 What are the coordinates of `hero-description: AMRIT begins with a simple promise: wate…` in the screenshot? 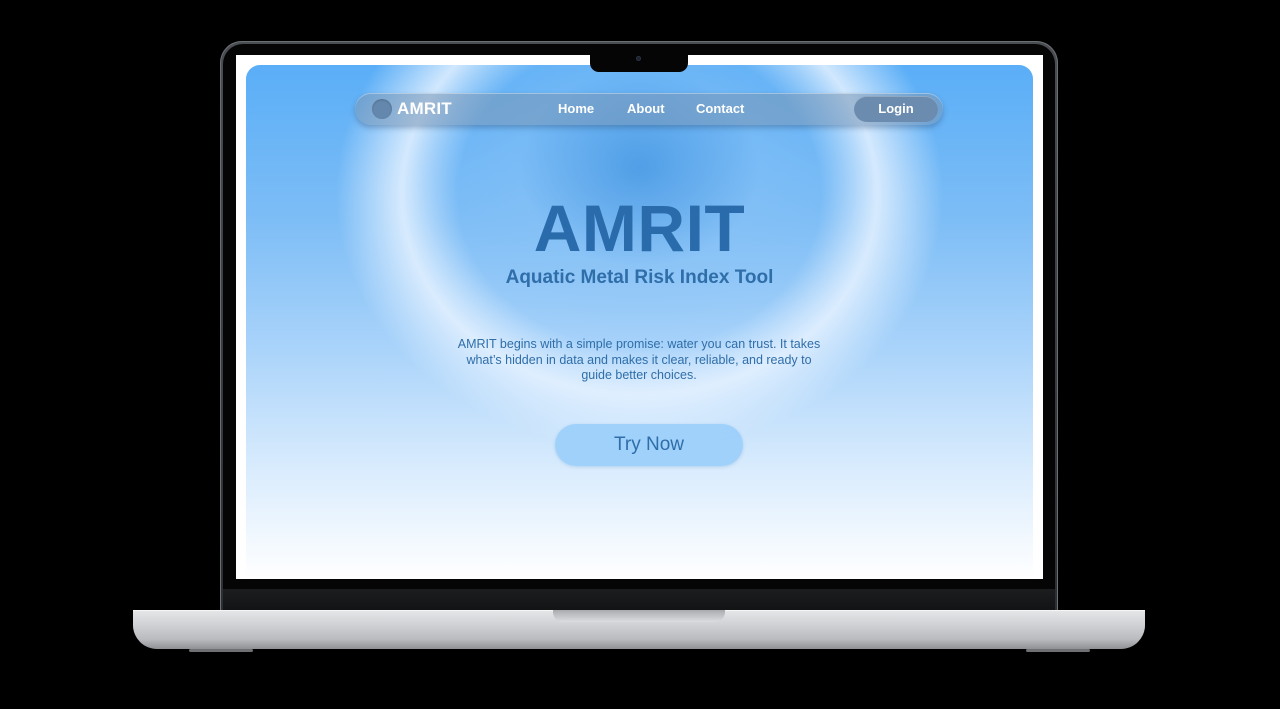 It's located at (639, 359).